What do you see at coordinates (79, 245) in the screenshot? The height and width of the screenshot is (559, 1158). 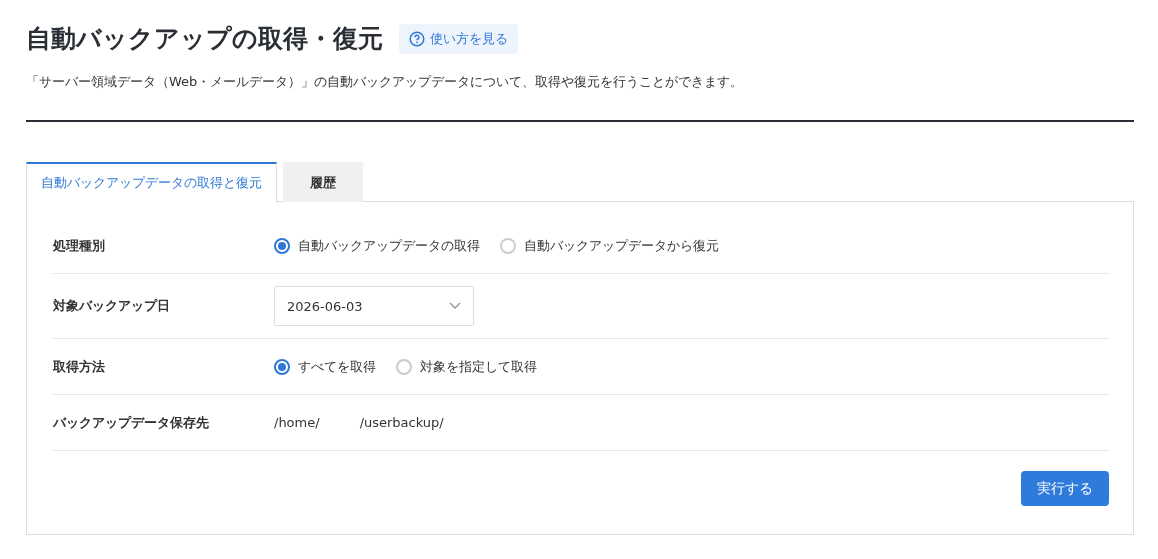 I see `field-label: 処理種別` at bounding box center [79, 245].